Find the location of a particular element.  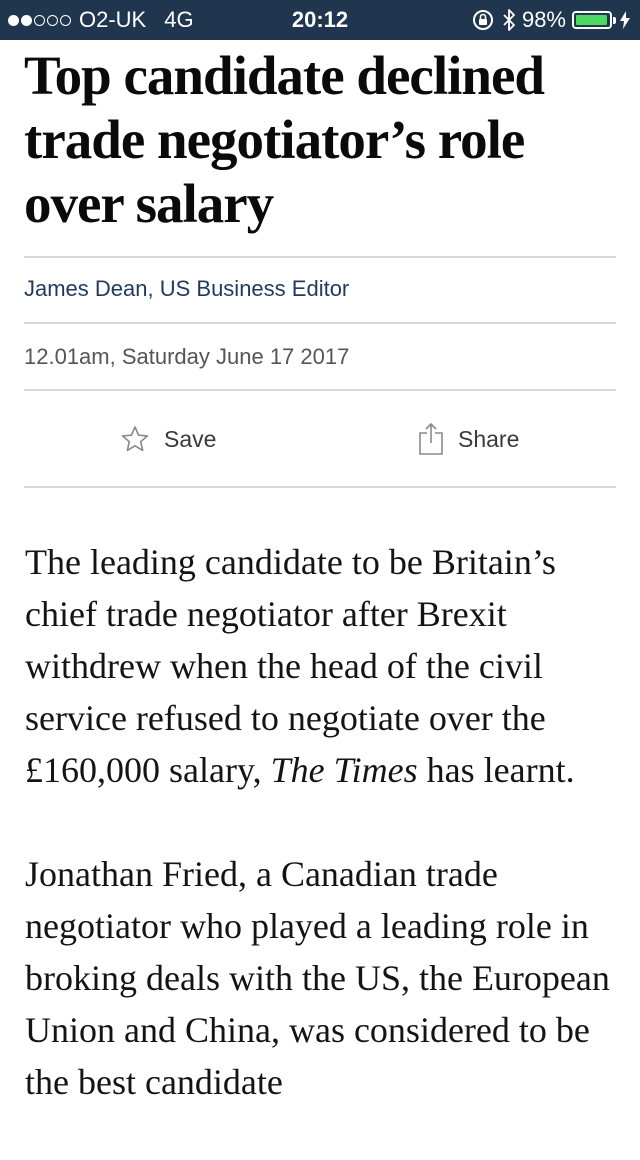

star-icon is located at coordinates (135, 439).